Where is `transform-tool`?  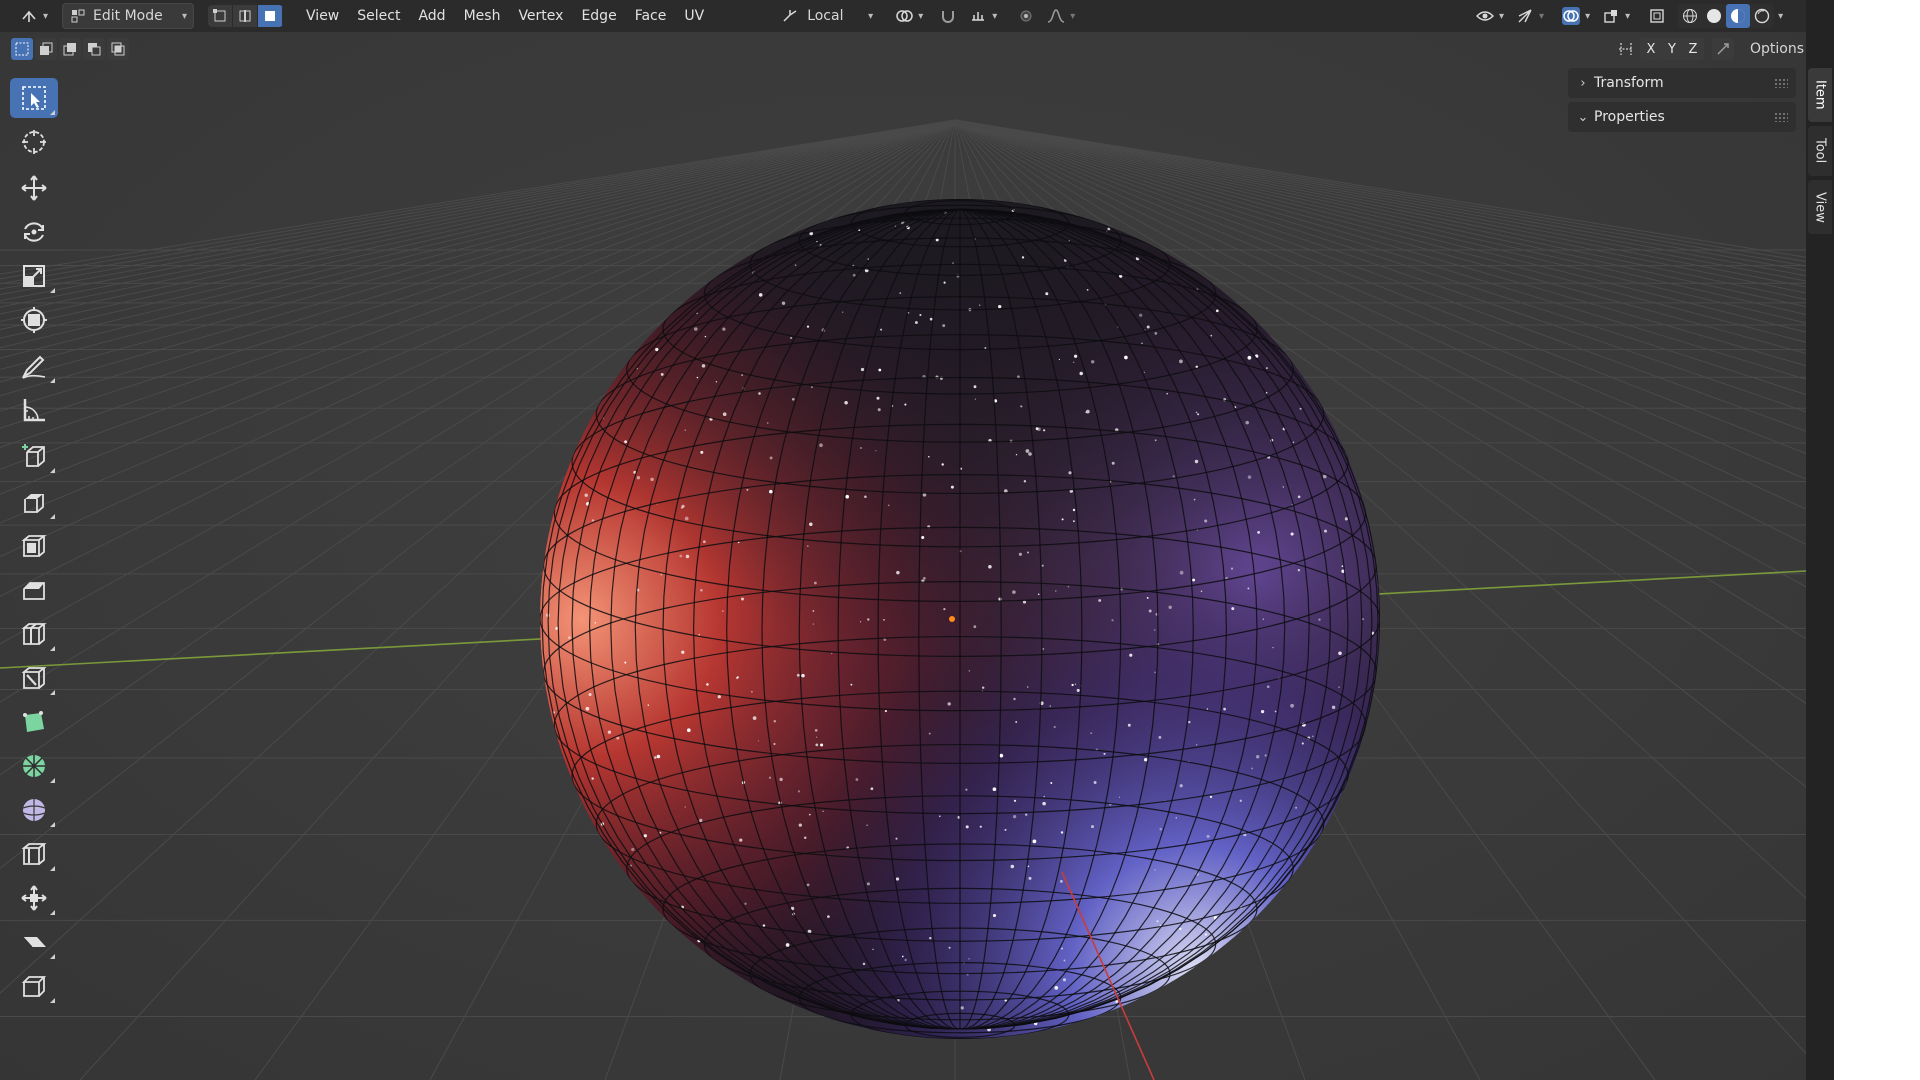 transform-tool is located at coordinates (34, 320).